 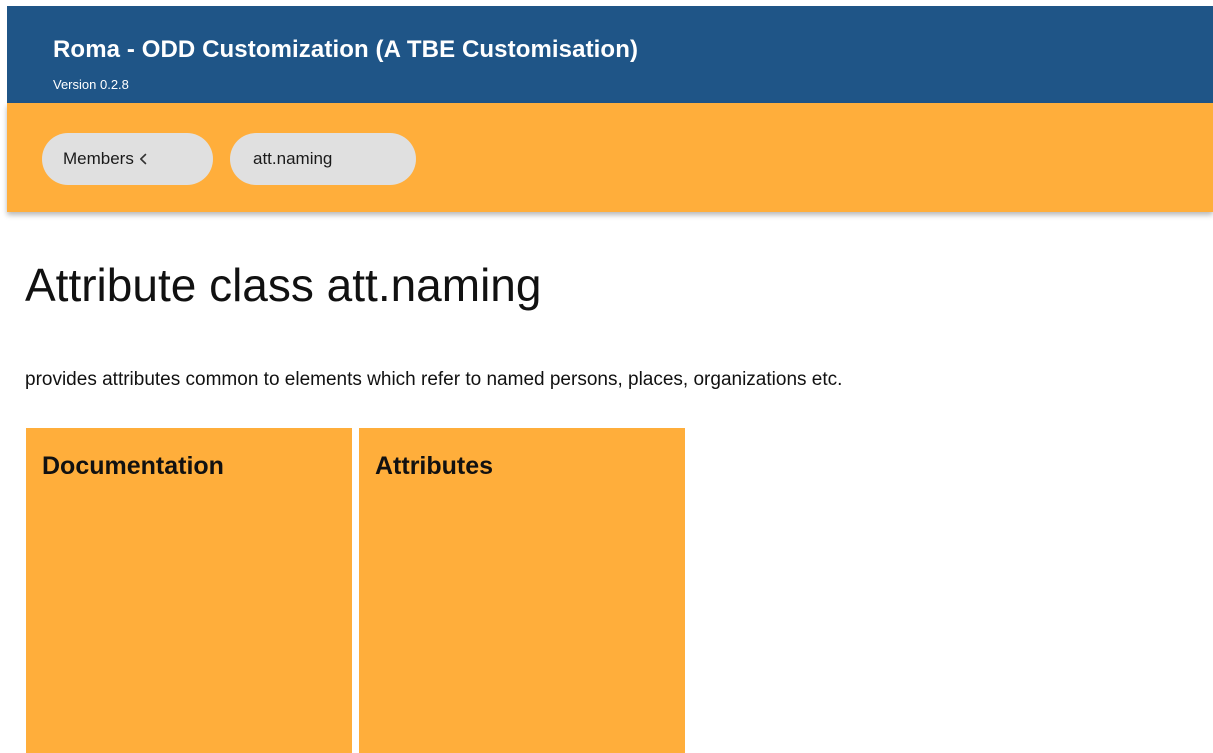 I want to click on attributes-card-title: Attributes, so click(x=434, y=466).